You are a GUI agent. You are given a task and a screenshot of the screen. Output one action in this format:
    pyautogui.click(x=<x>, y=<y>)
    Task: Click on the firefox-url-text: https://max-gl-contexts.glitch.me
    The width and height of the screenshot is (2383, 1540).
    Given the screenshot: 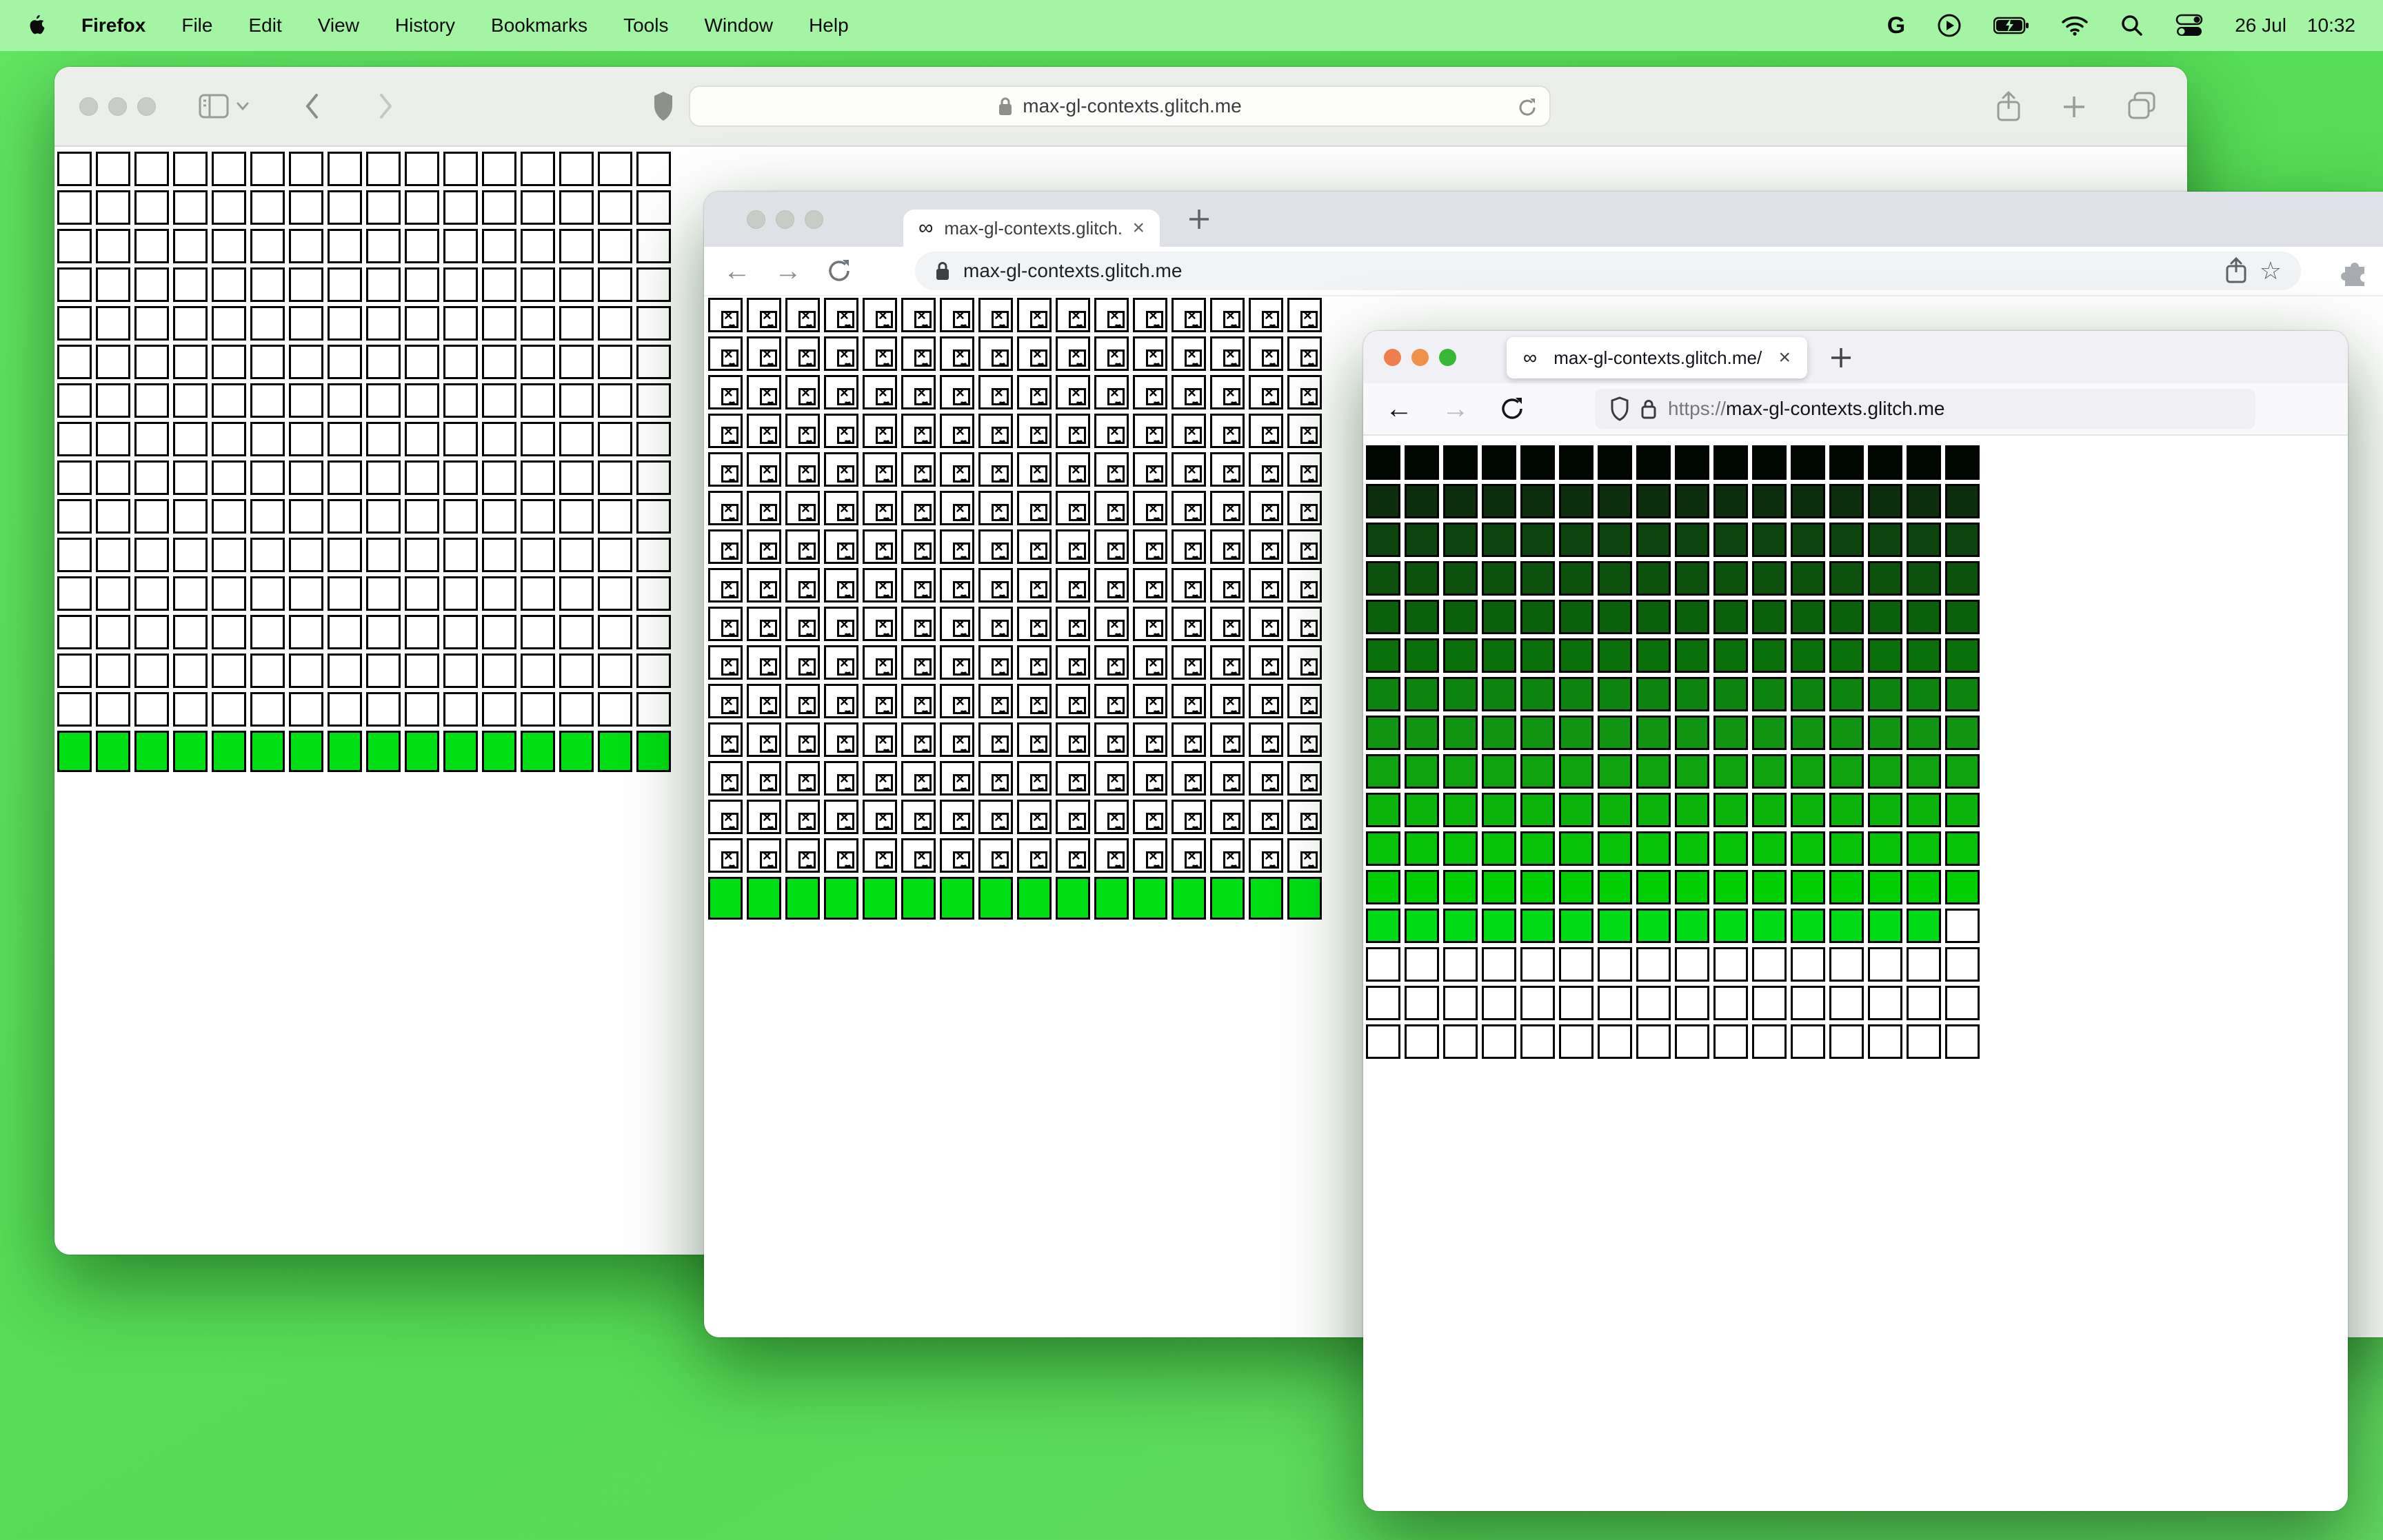 What is the action you would take?
    pyautogui.click(x=1806, y=409)
    